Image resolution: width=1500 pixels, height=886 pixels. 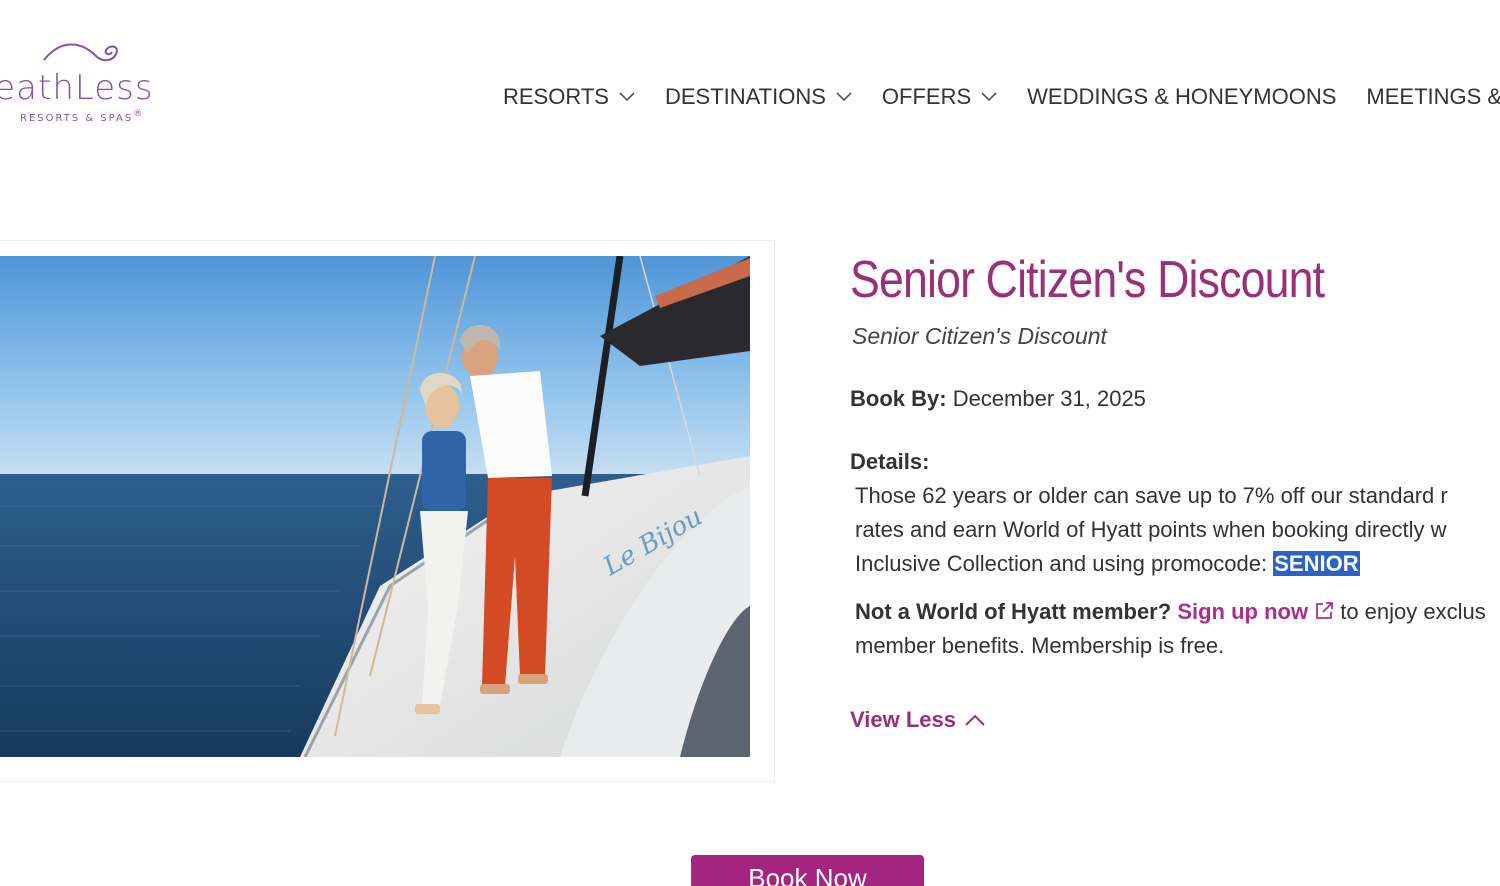 I want to click on logo-subtitle-text: RESORTS & SPAS, so click(x=77, y=118).